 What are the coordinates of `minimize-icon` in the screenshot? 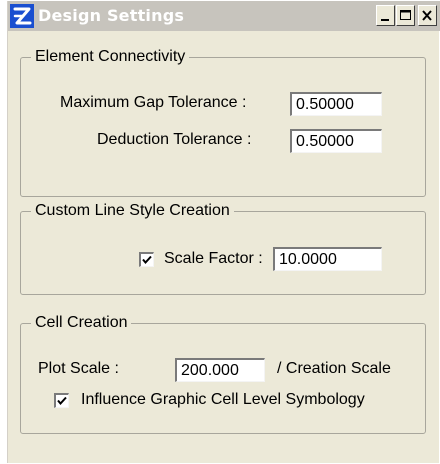 It's located at (385, 20).